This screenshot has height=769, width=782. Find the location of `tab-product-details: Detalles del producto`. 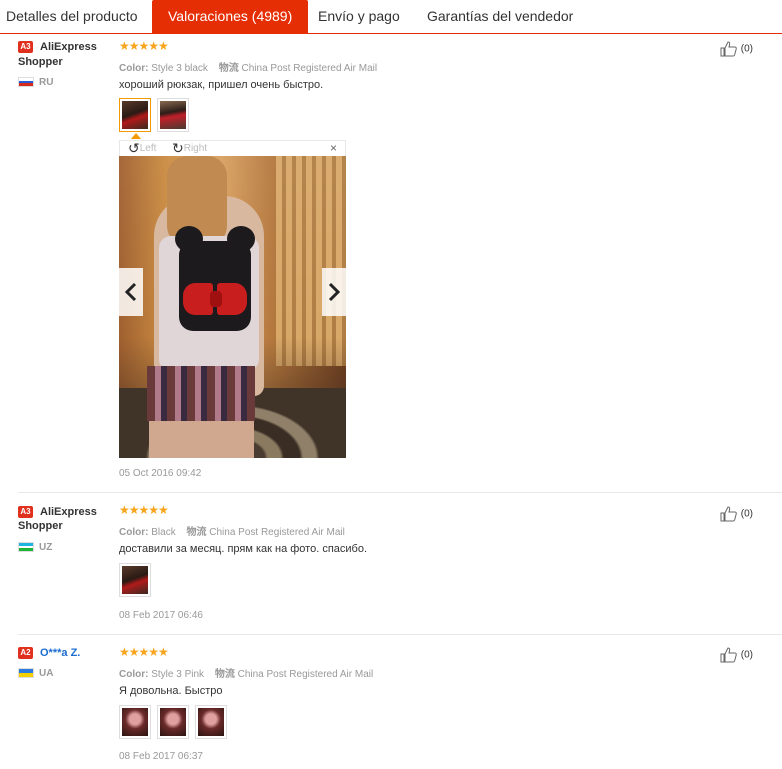

tab-product-details: Detalles del producto is located at coordinates (72, 17).